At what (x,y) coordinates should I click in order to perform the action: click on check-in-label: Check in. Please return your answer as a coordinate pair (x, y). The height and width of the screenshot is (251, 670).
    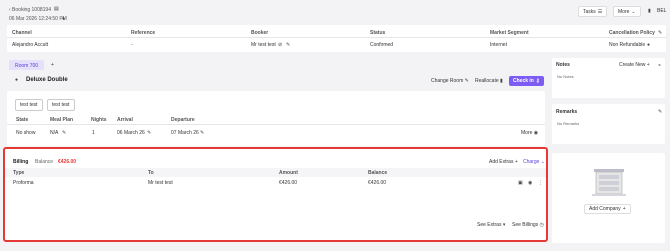
    Looking at the image, I should click on (523, 81).